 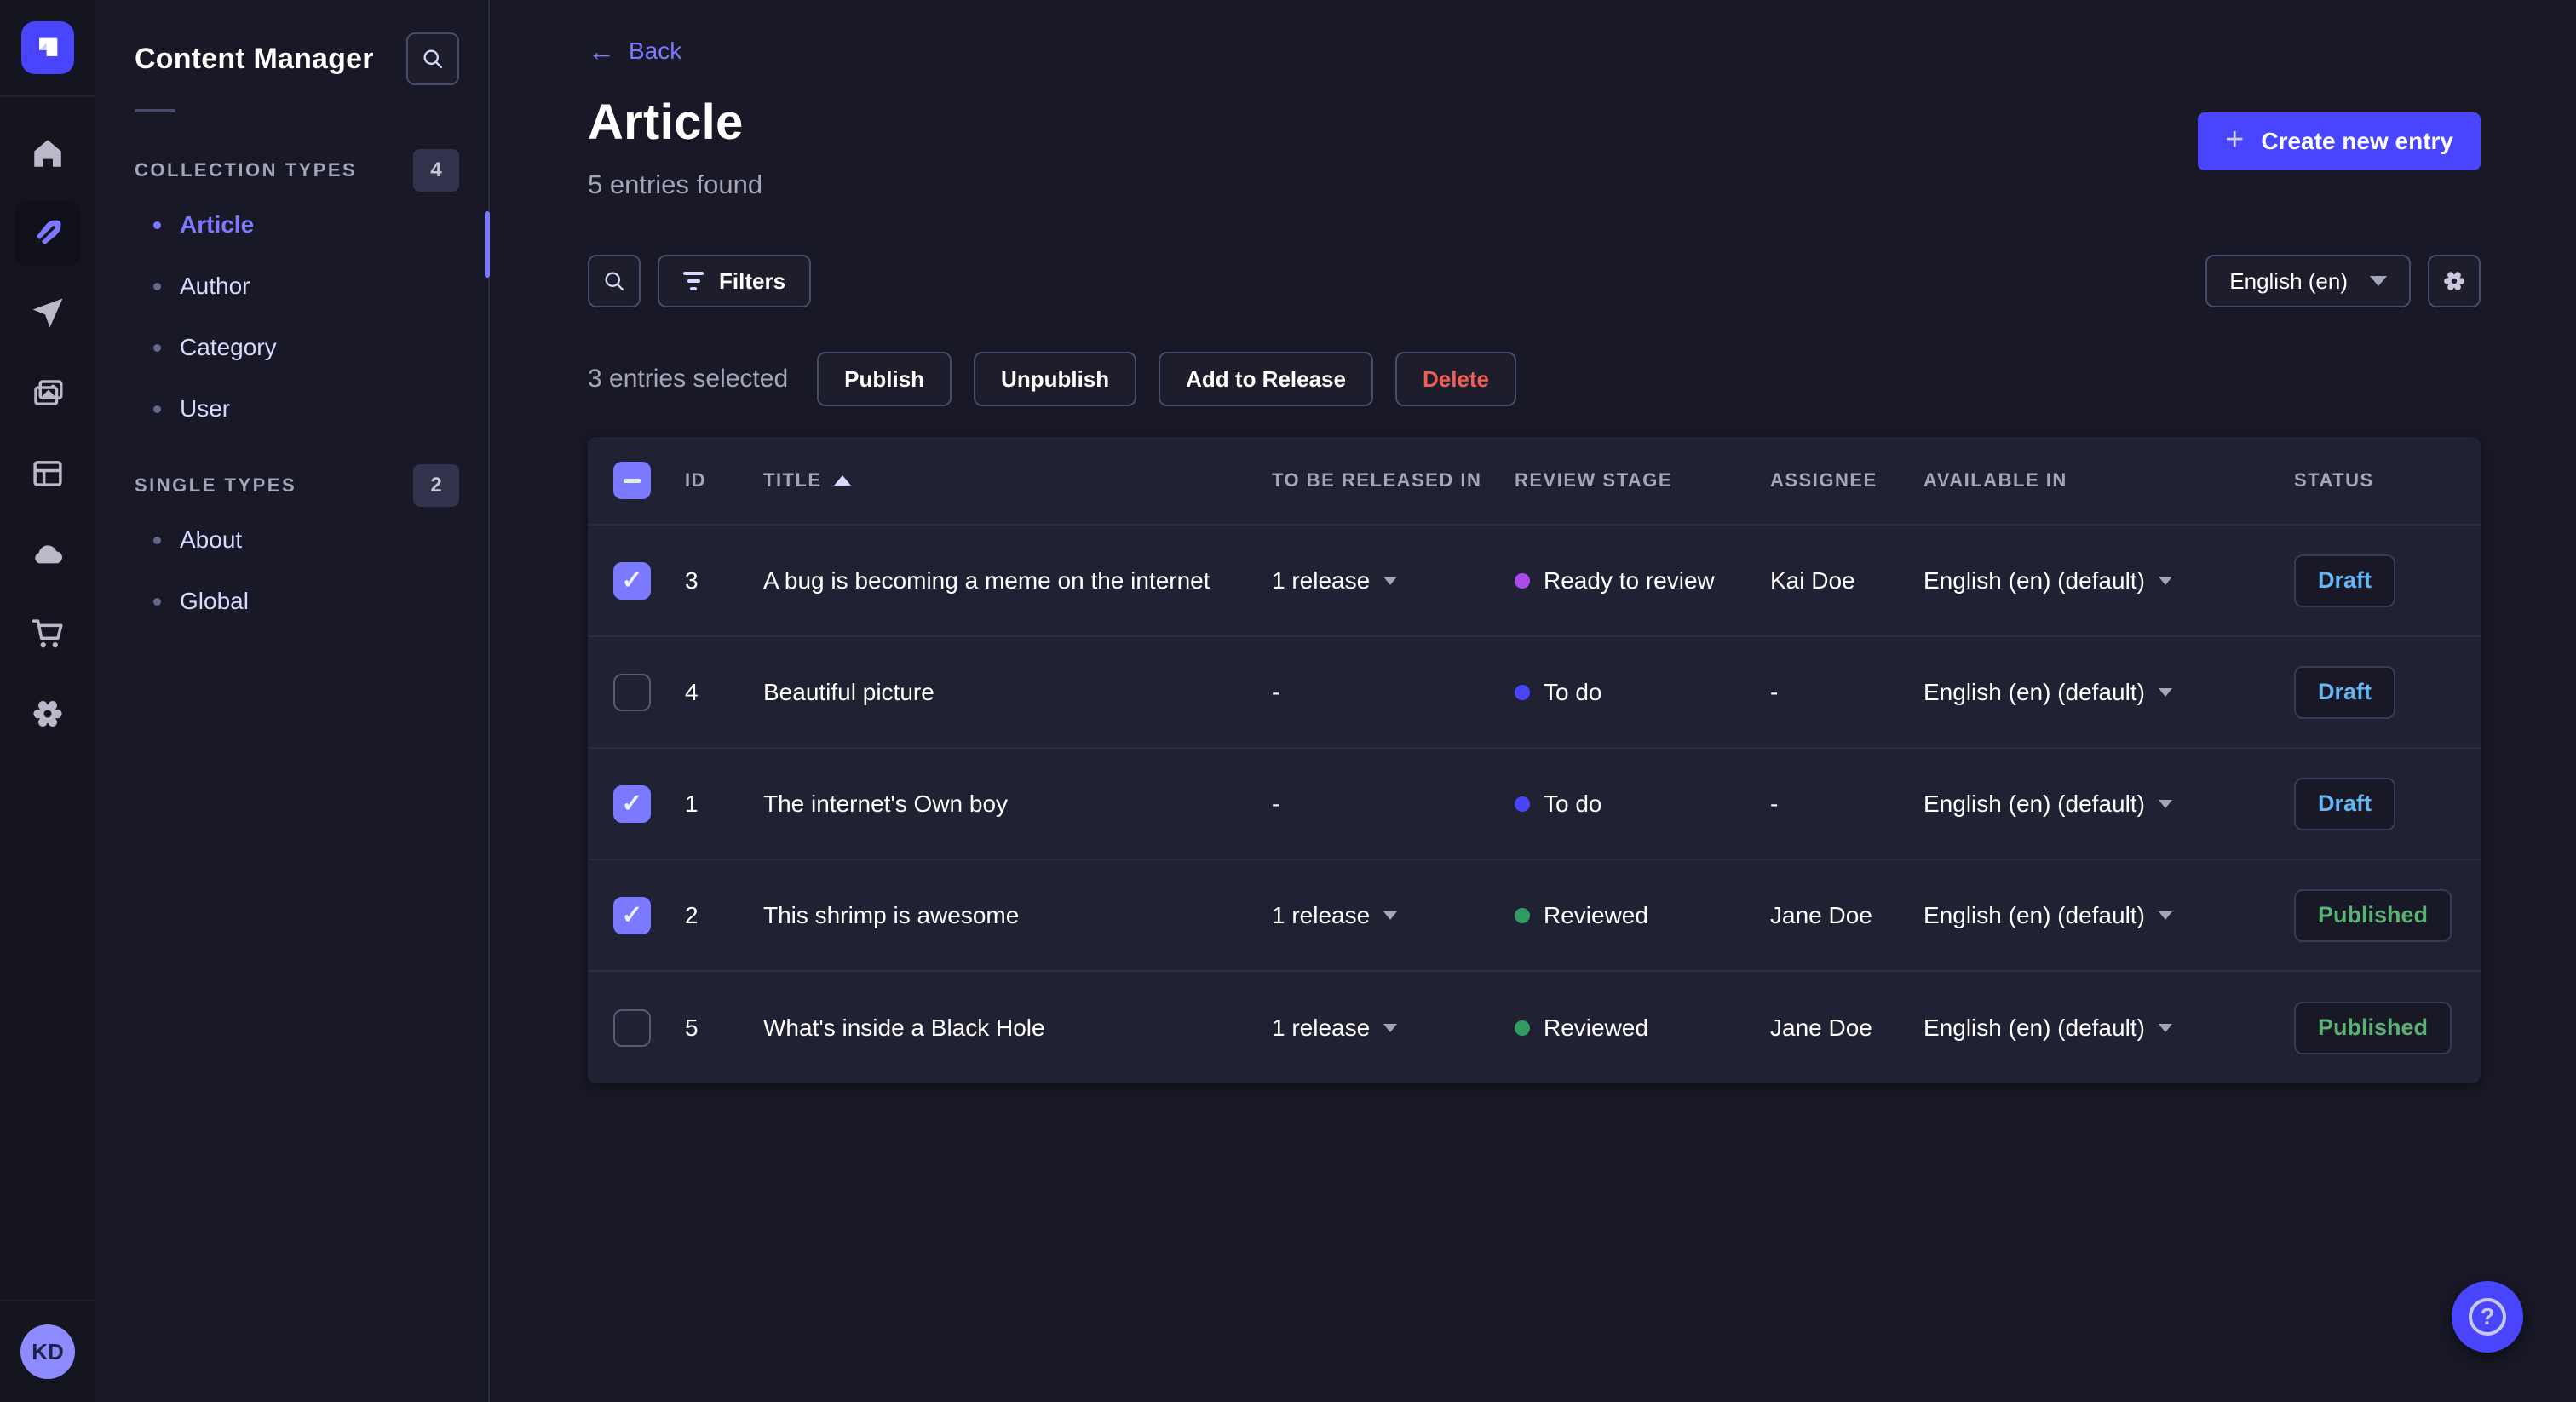 I want to click on cell-assignee: Kai Doe, so click(x=1813, y=580).